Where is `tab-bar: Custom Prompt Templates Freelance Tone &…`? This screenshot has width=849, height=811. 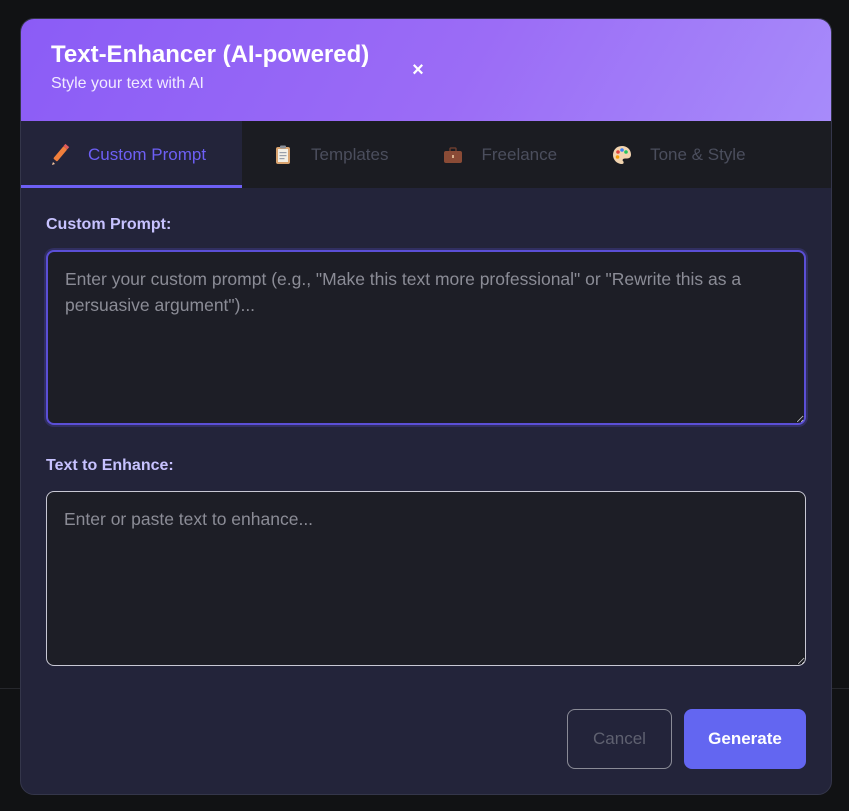 tab-bar: Custom Prompt Templates Freelance Tone &… is located at coordinates (426, 154).